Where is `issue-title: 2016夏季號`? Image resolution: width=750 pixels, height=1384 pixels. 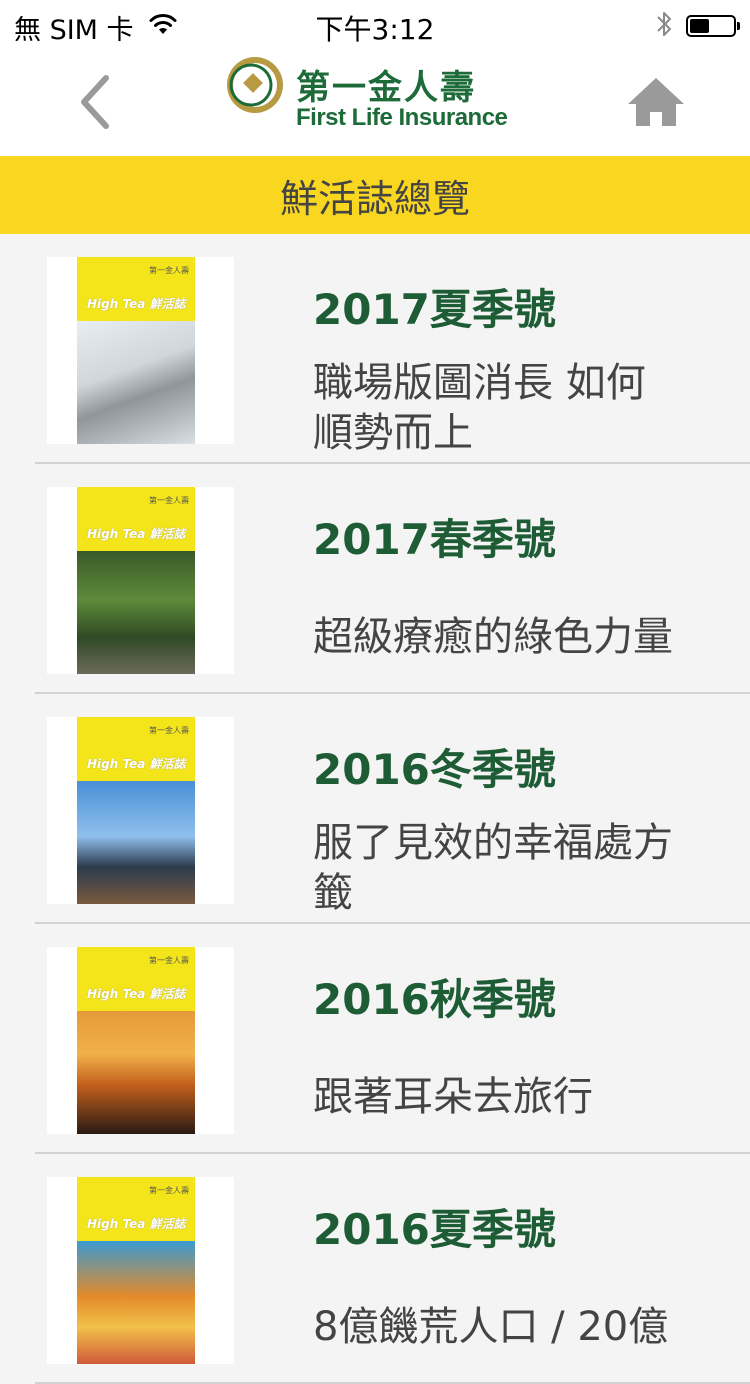 issue-title: 2016夏季號 is located at coordinates (434, 1229).